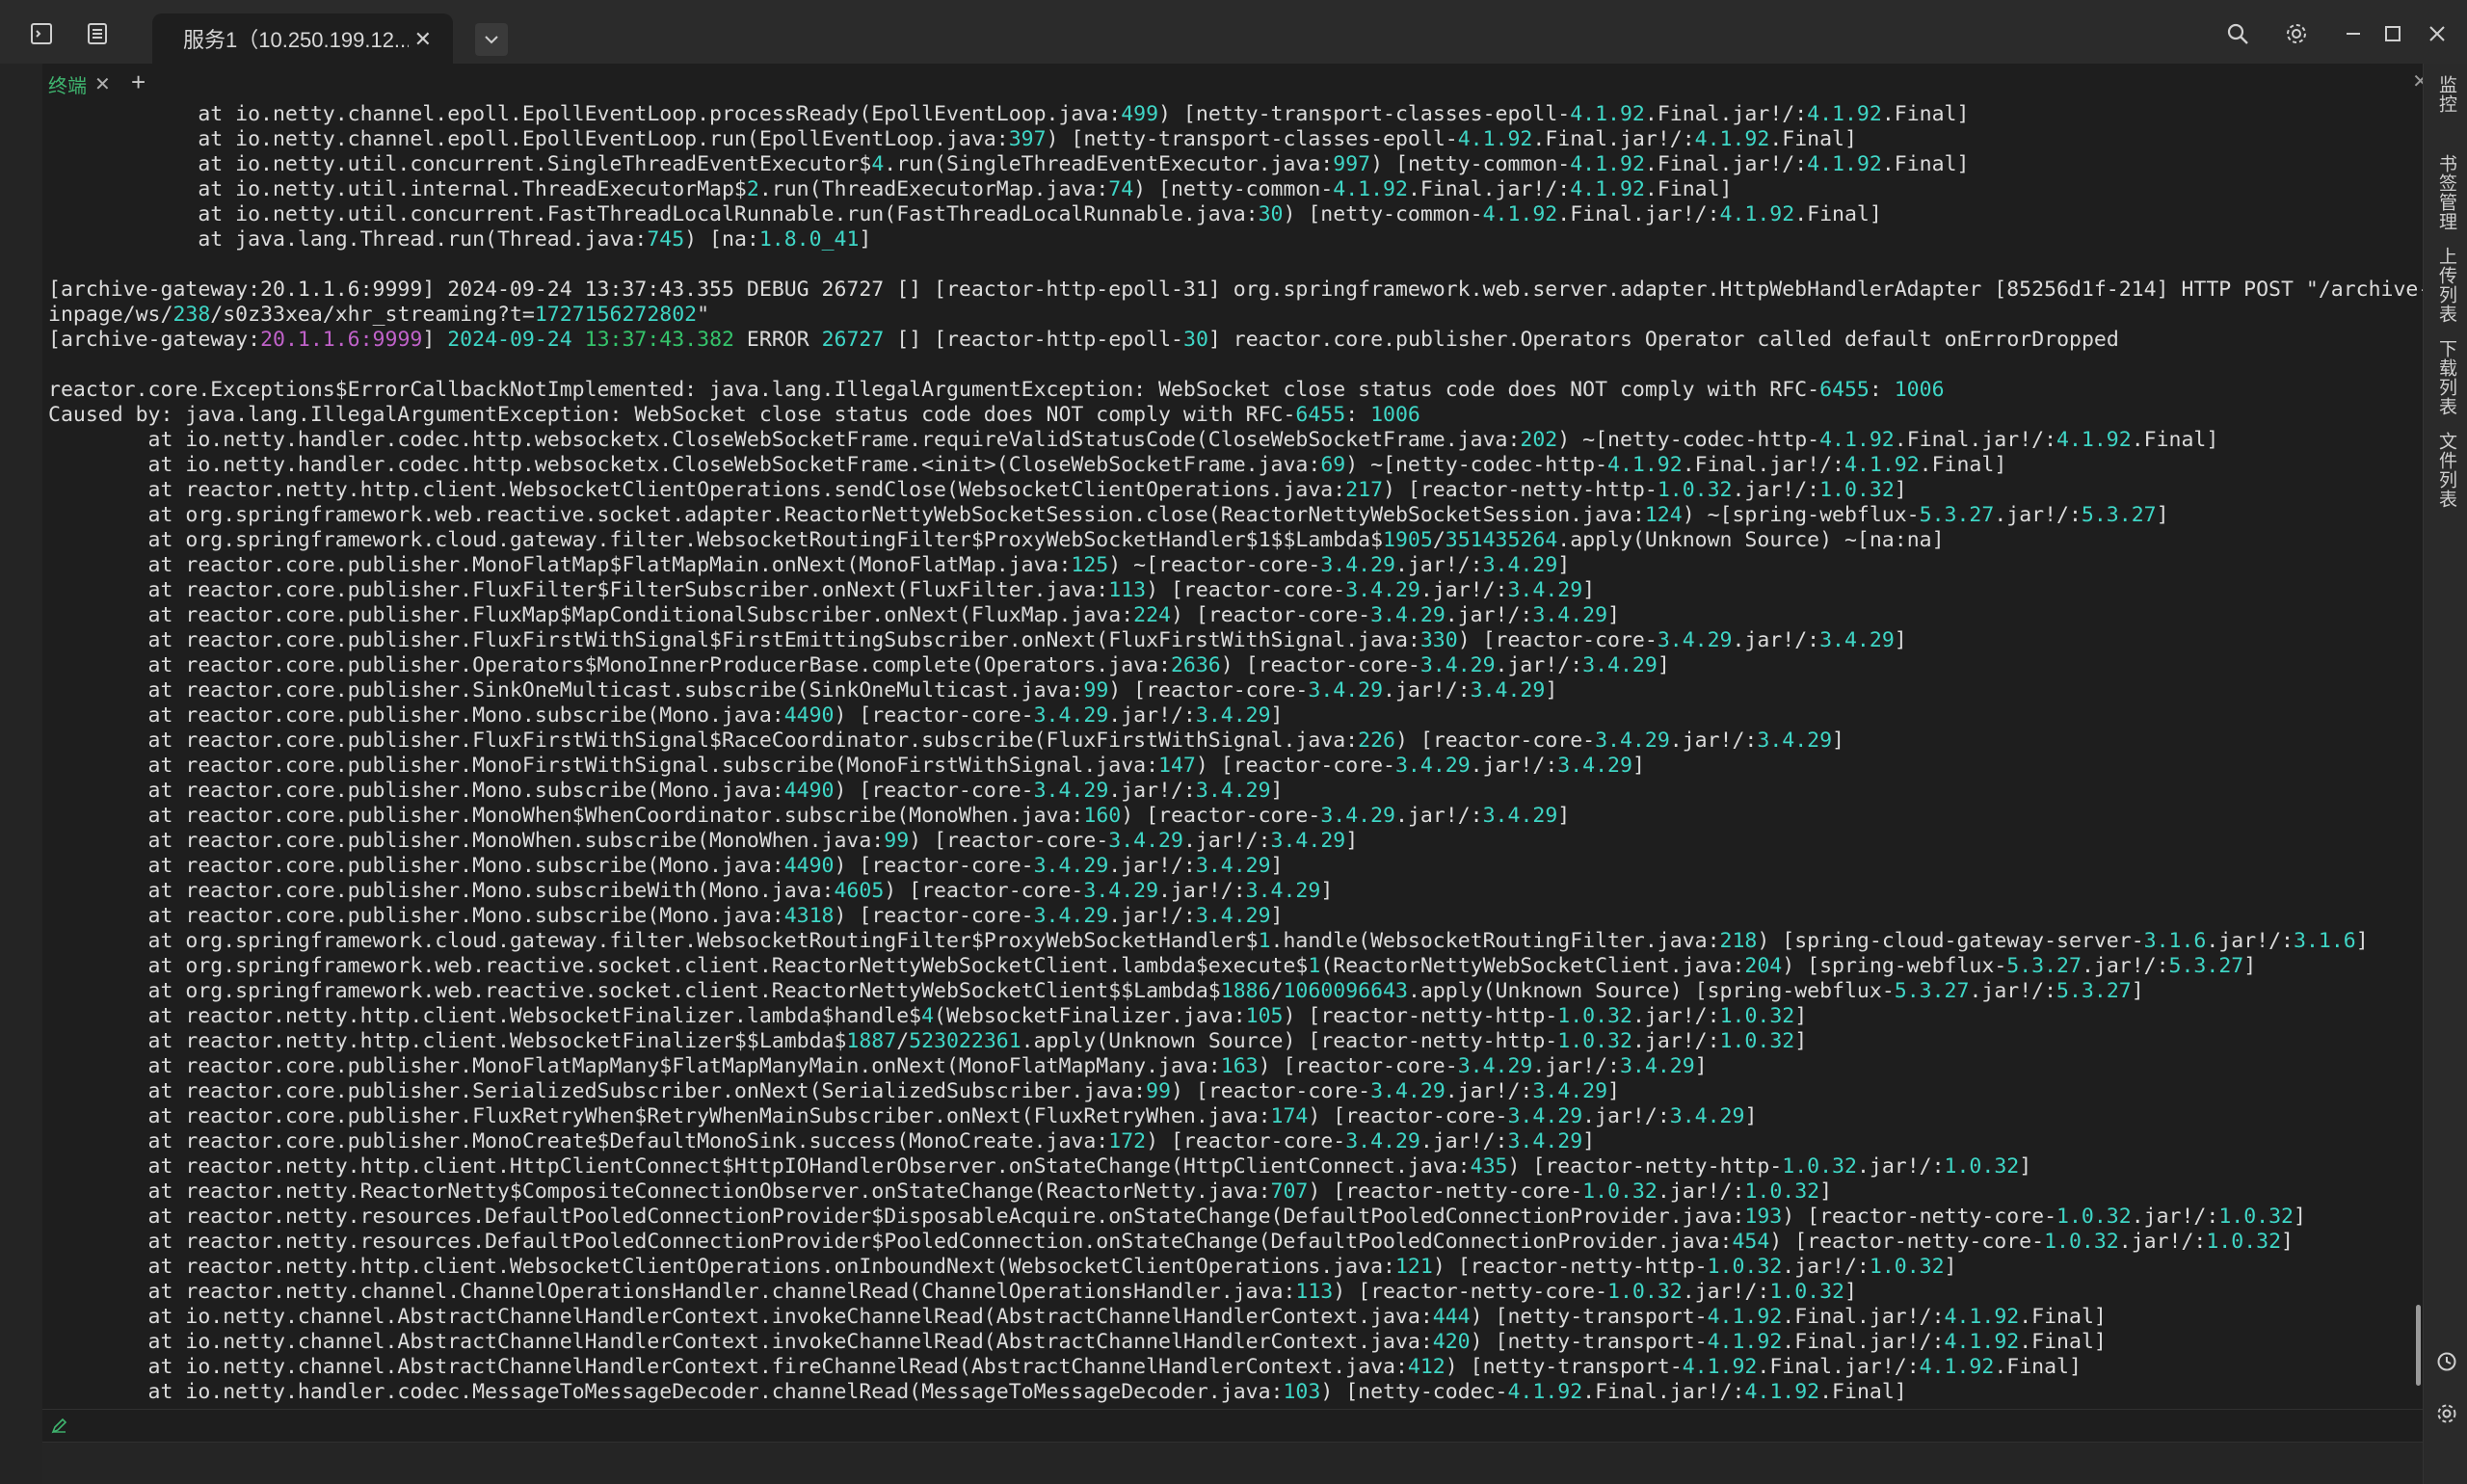 The width and height of the screenshot is (2467, 1484). What do you see at coordinates (2446, 1361) in the screenshot?
I see `history-icon` at bounding box center [2446, 1361].